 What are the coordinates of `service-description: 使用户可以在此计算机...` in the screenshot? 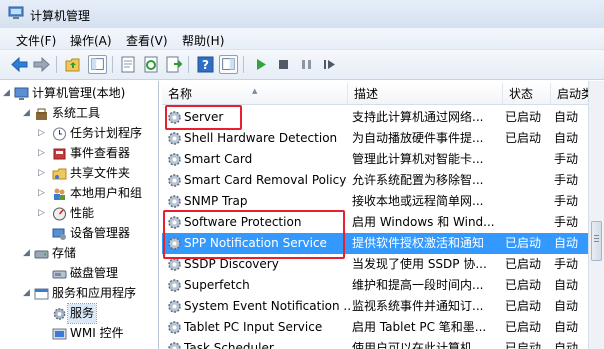 It's located at (418, 345).